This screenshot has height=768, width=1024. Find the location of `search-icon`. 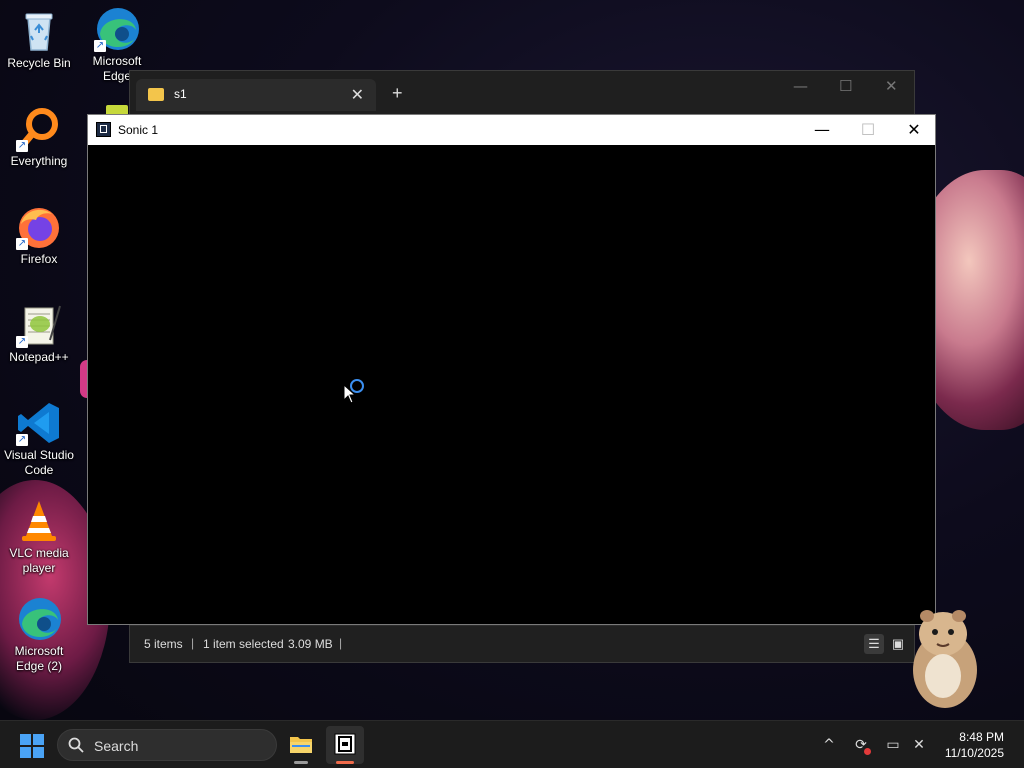

search-icon is located at coordinates (76, 745).